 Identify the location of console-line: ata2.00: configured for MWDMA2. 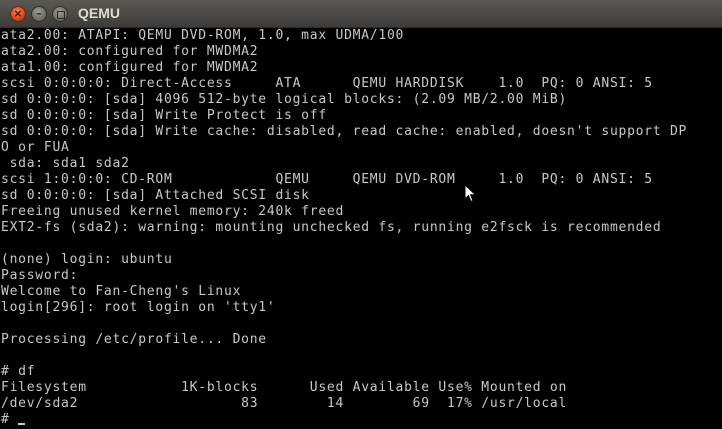
(130, 51).